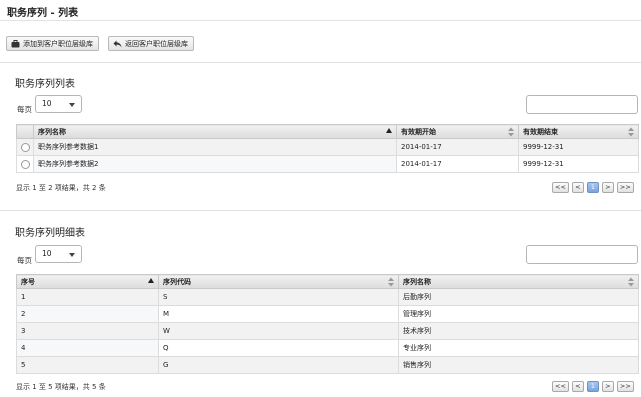 Image resolution: width=641 pixels, height=397 pixels. What do you see at coordinates (518, 365) in the screenshot?
I see `name-cell: 销售序列` at bounding box center [518, 365].